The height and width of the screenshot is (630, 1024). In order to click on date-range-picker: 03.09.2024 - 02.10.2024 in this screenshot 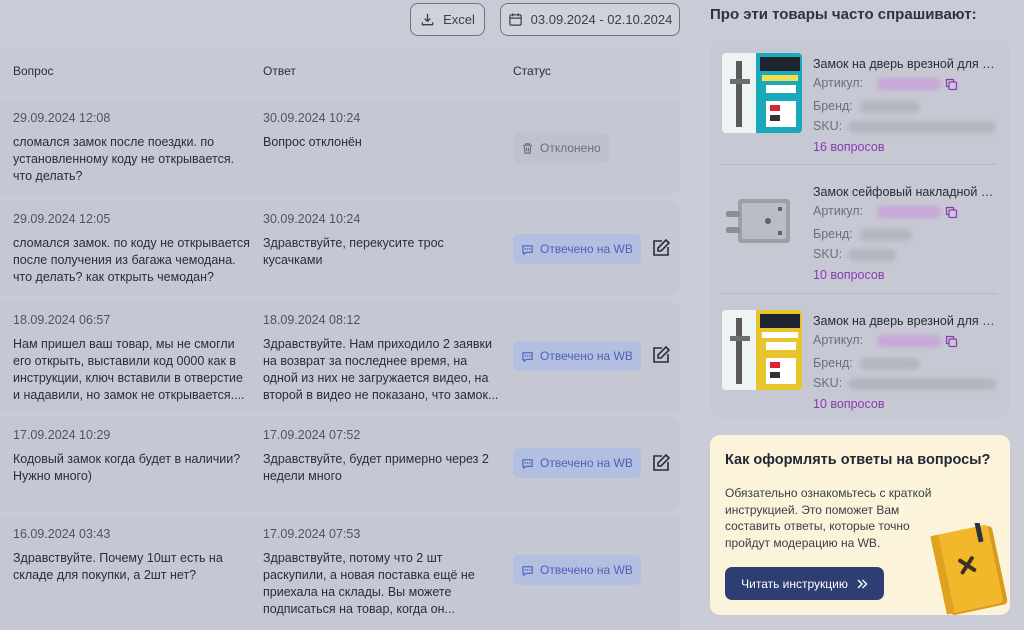, I will do `click(590, 19)`.